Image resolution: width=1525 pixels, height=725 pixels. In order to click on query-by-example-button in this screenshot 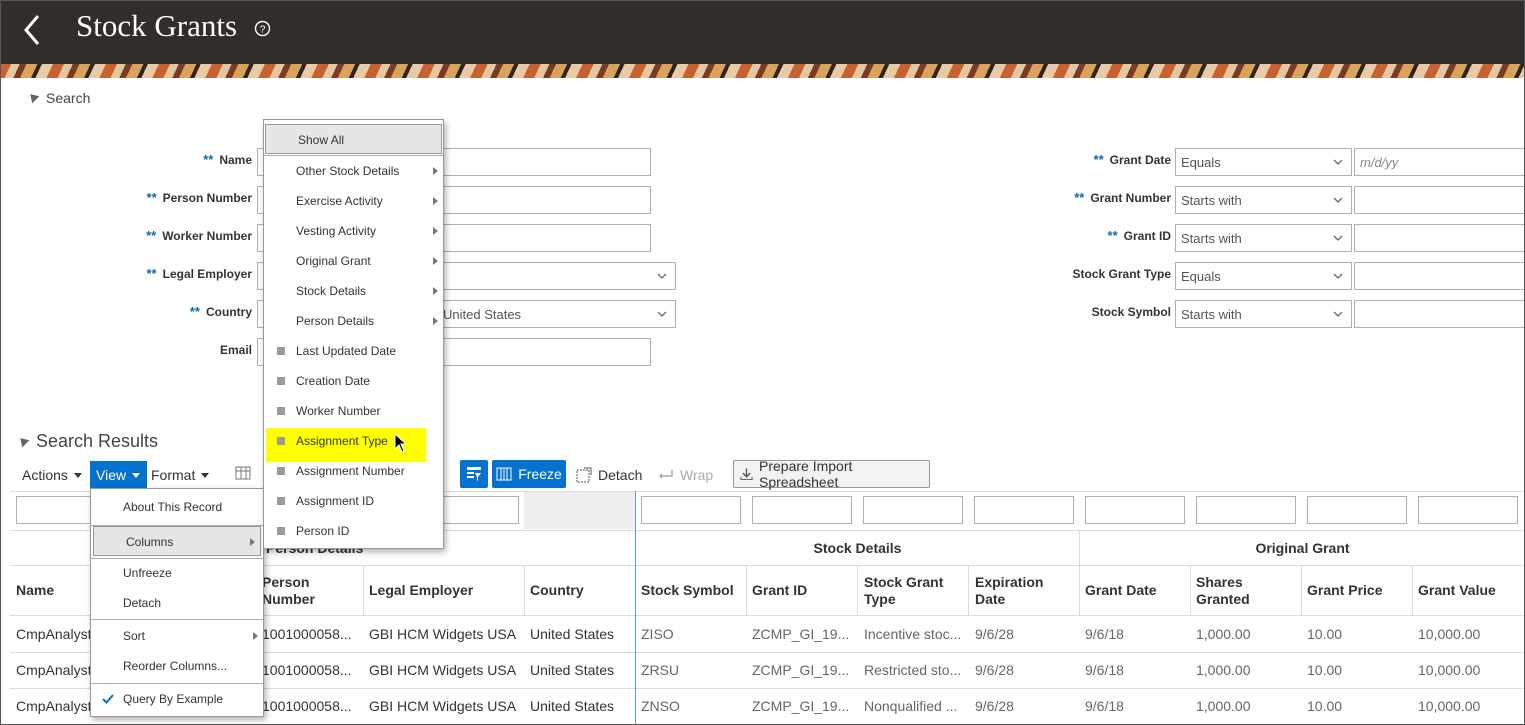, I will do `click(474, 474)`.